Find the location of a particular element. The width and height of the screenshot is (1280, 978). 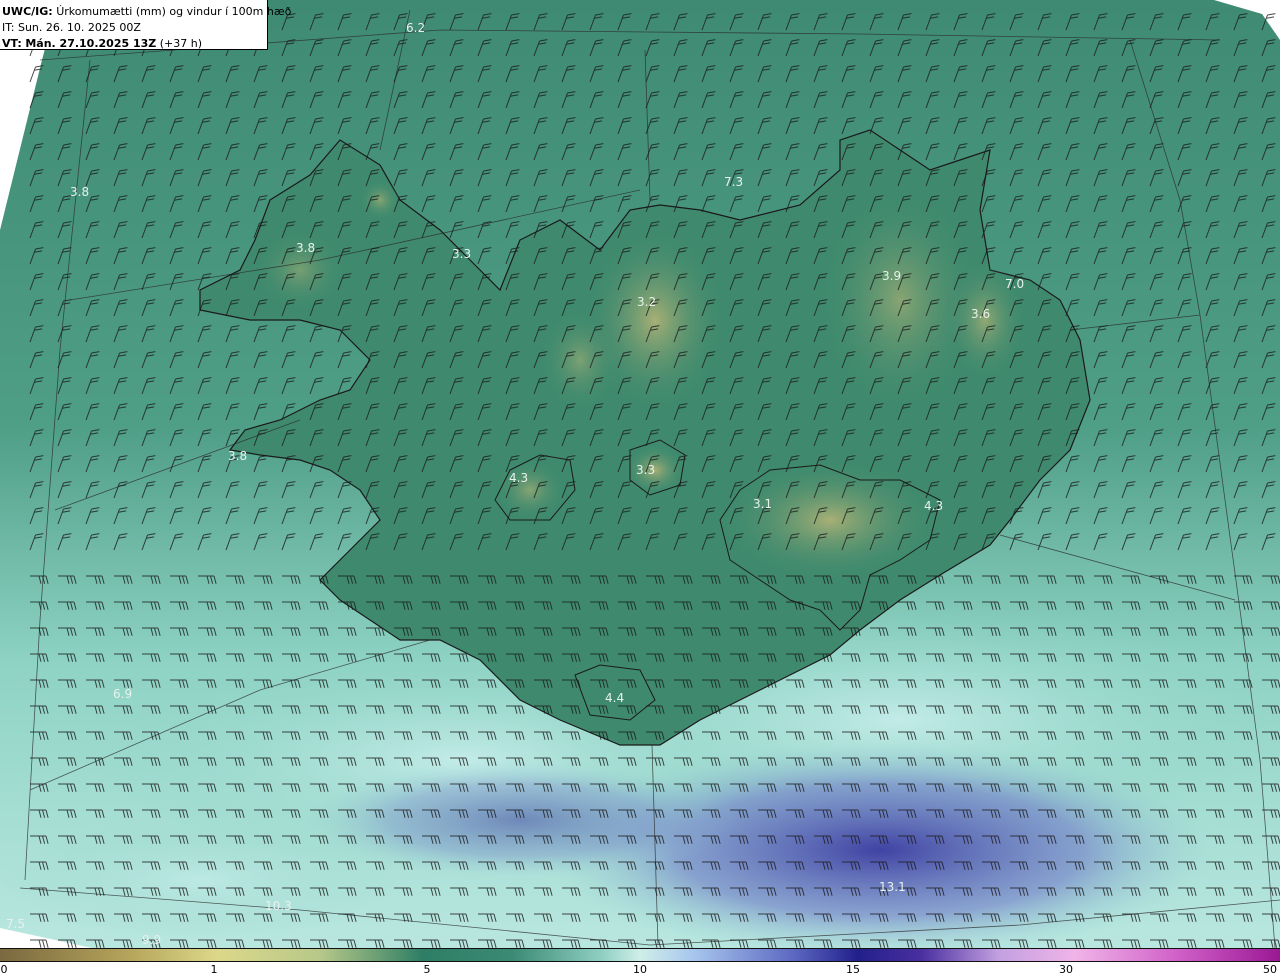

value-label: 10.3 is located at coordinates (278, 906).